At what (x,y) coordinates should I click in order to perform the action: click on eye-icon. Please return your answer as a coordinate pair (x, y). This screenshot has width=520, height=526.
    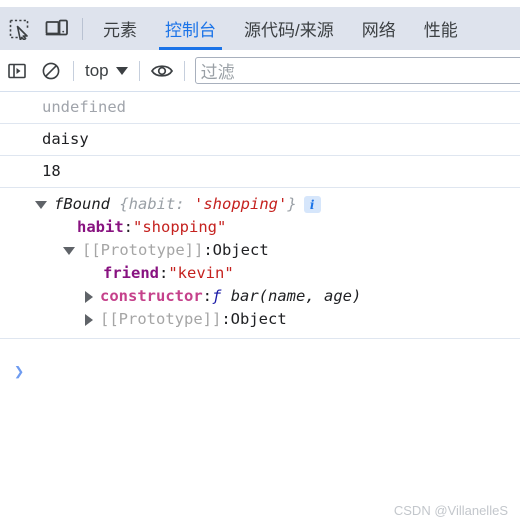
    Looking at the image, I should click on (162, 71).